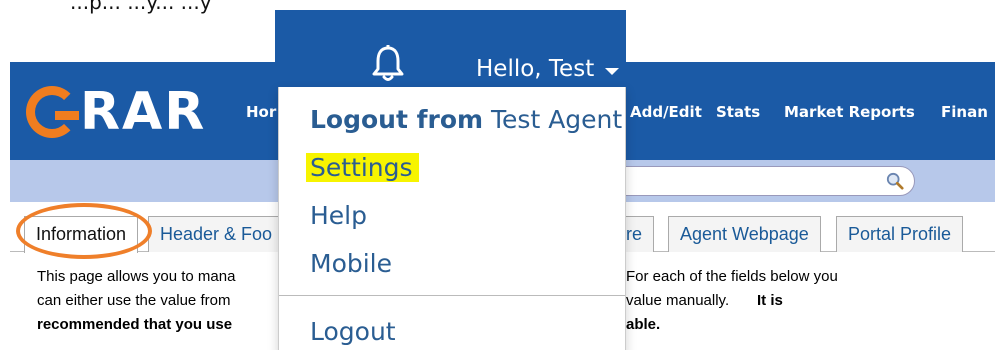 The width and height of the screenshot is (995, 350). I want to click on nav-item-home: Hor, so click(261, 112).